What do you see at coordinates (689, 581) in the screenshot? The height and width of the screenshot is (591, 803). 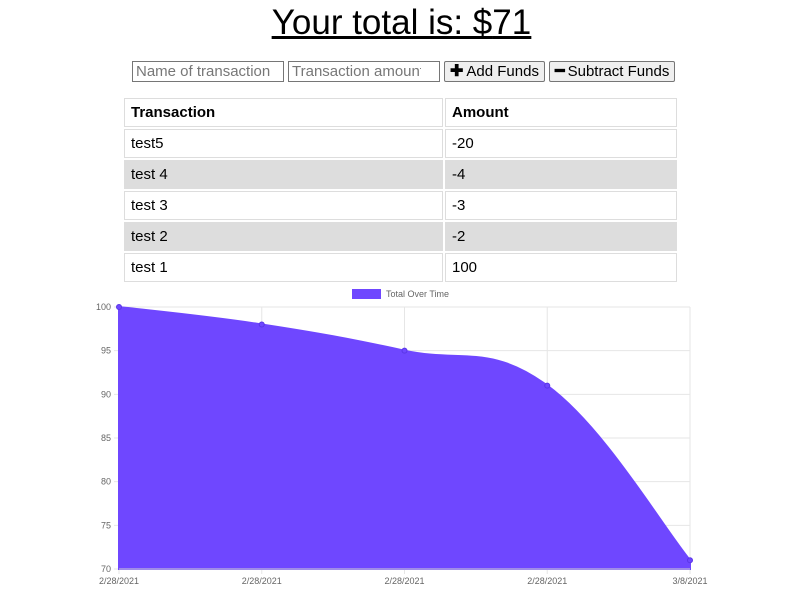 I see `x-tick-label: 3/8/2021` at bounding box center [689, 581].